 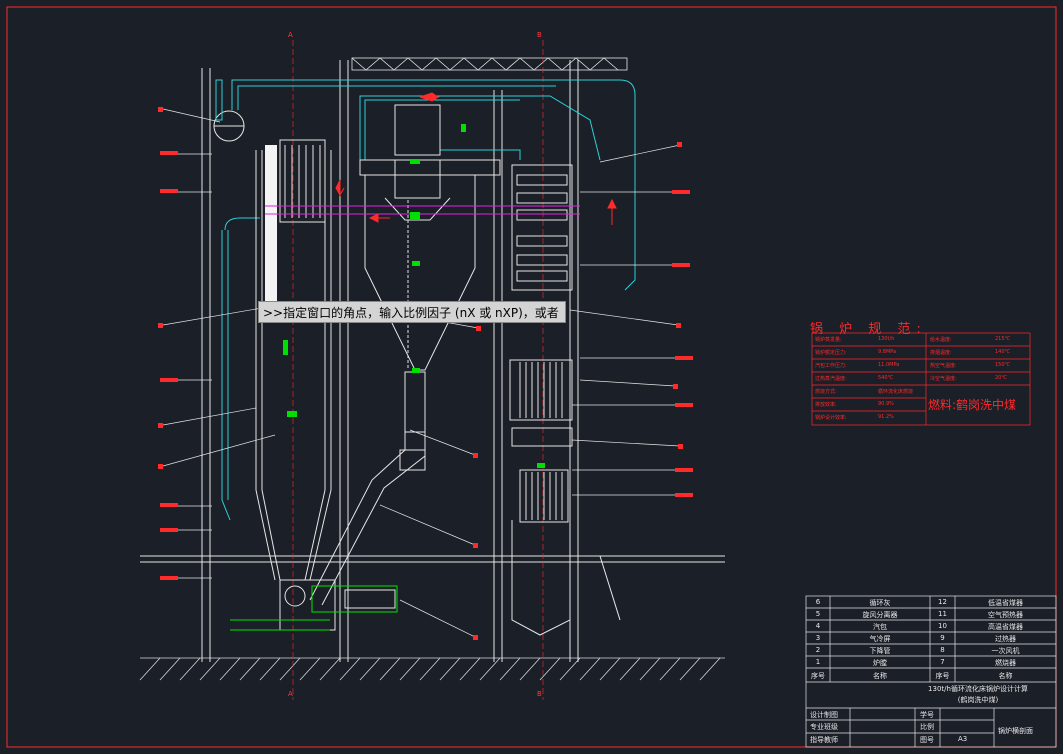 I want to click on spec-cell: 215℃, so click(x=1003, y=339).